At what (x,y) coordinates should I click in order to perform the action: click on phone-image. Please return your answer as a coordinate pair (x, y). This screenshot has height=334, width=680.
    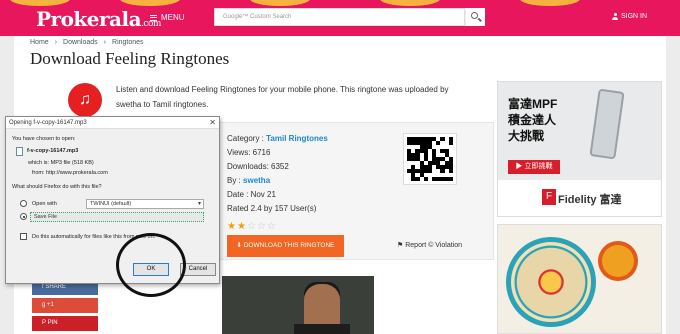
    Looking at the image, I should click on (607, 124).